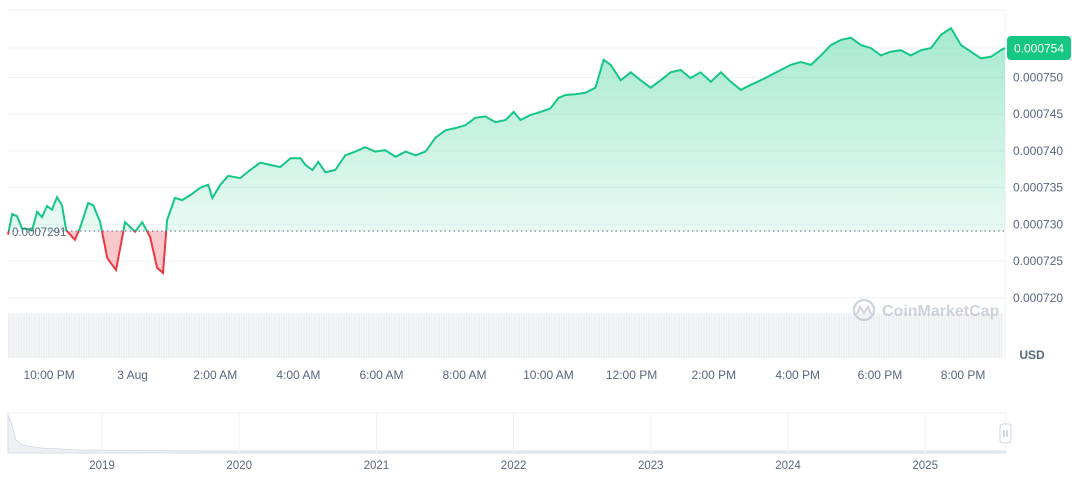 The height and width of the screenshot is (477, 1072). What do you see at coordinates (1038, 261) in the screenshot?
I see `y-tick-label: 0.000725` at bounding box center [1038, 261].